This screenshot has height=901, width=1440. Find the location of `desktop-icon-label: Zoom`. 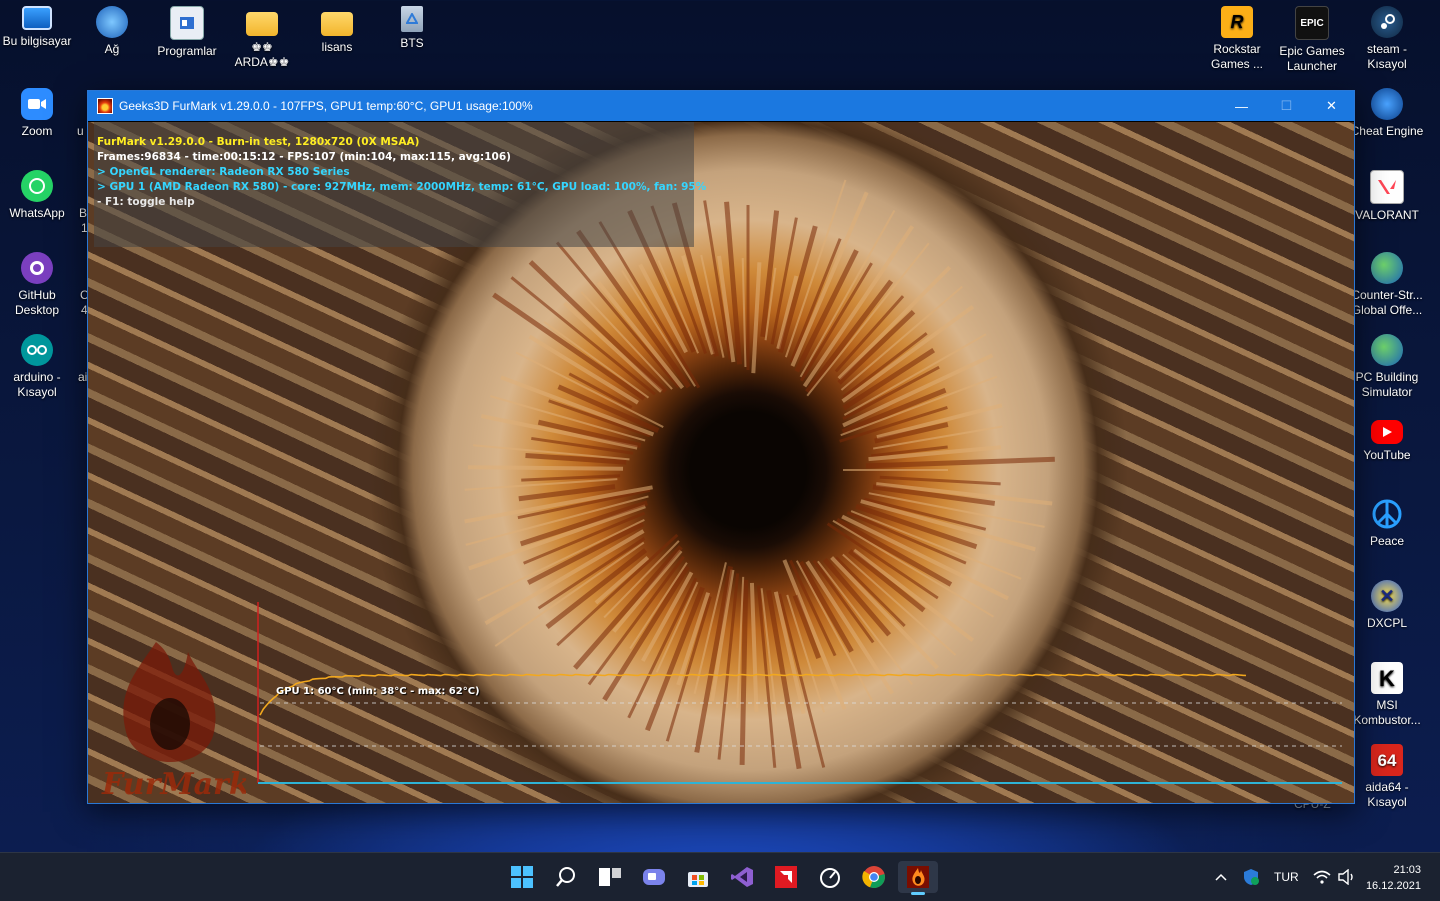

desktop-icon-label: Zoom is located at coordinates (37, 131).